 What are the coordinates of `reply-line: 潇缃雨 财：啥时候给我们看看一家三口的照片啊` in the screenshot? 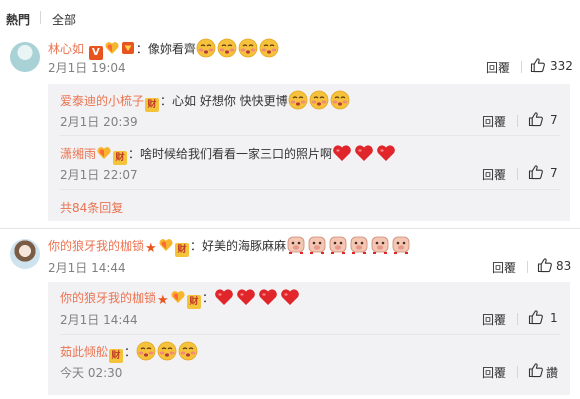 It's located at (229, 154).